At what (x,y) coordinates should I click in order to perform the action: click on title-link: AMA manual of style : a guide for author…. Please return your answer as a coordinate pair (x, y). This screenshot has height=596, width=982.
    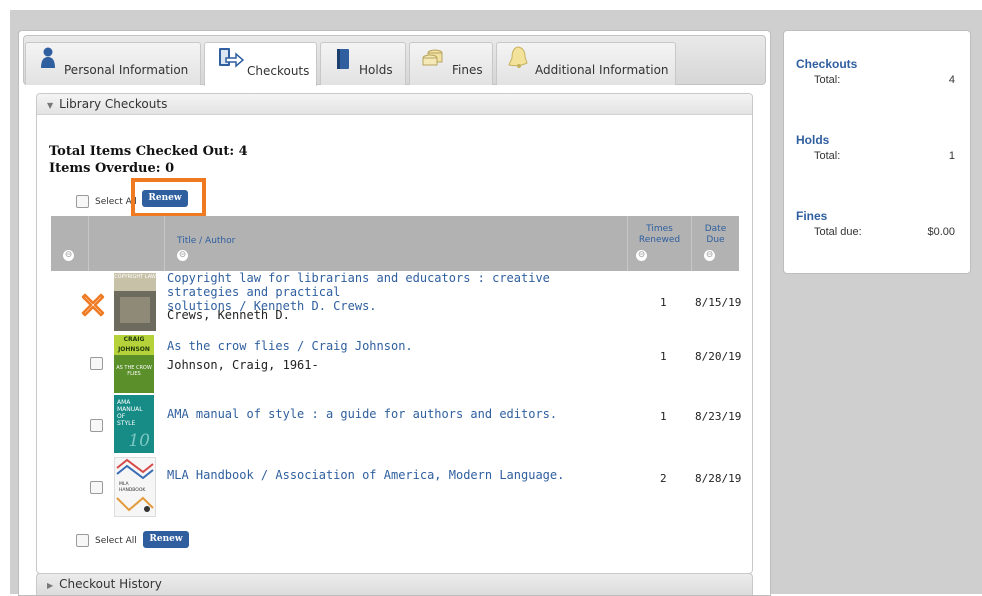
    Looking at the image, I should click on (392, 414).